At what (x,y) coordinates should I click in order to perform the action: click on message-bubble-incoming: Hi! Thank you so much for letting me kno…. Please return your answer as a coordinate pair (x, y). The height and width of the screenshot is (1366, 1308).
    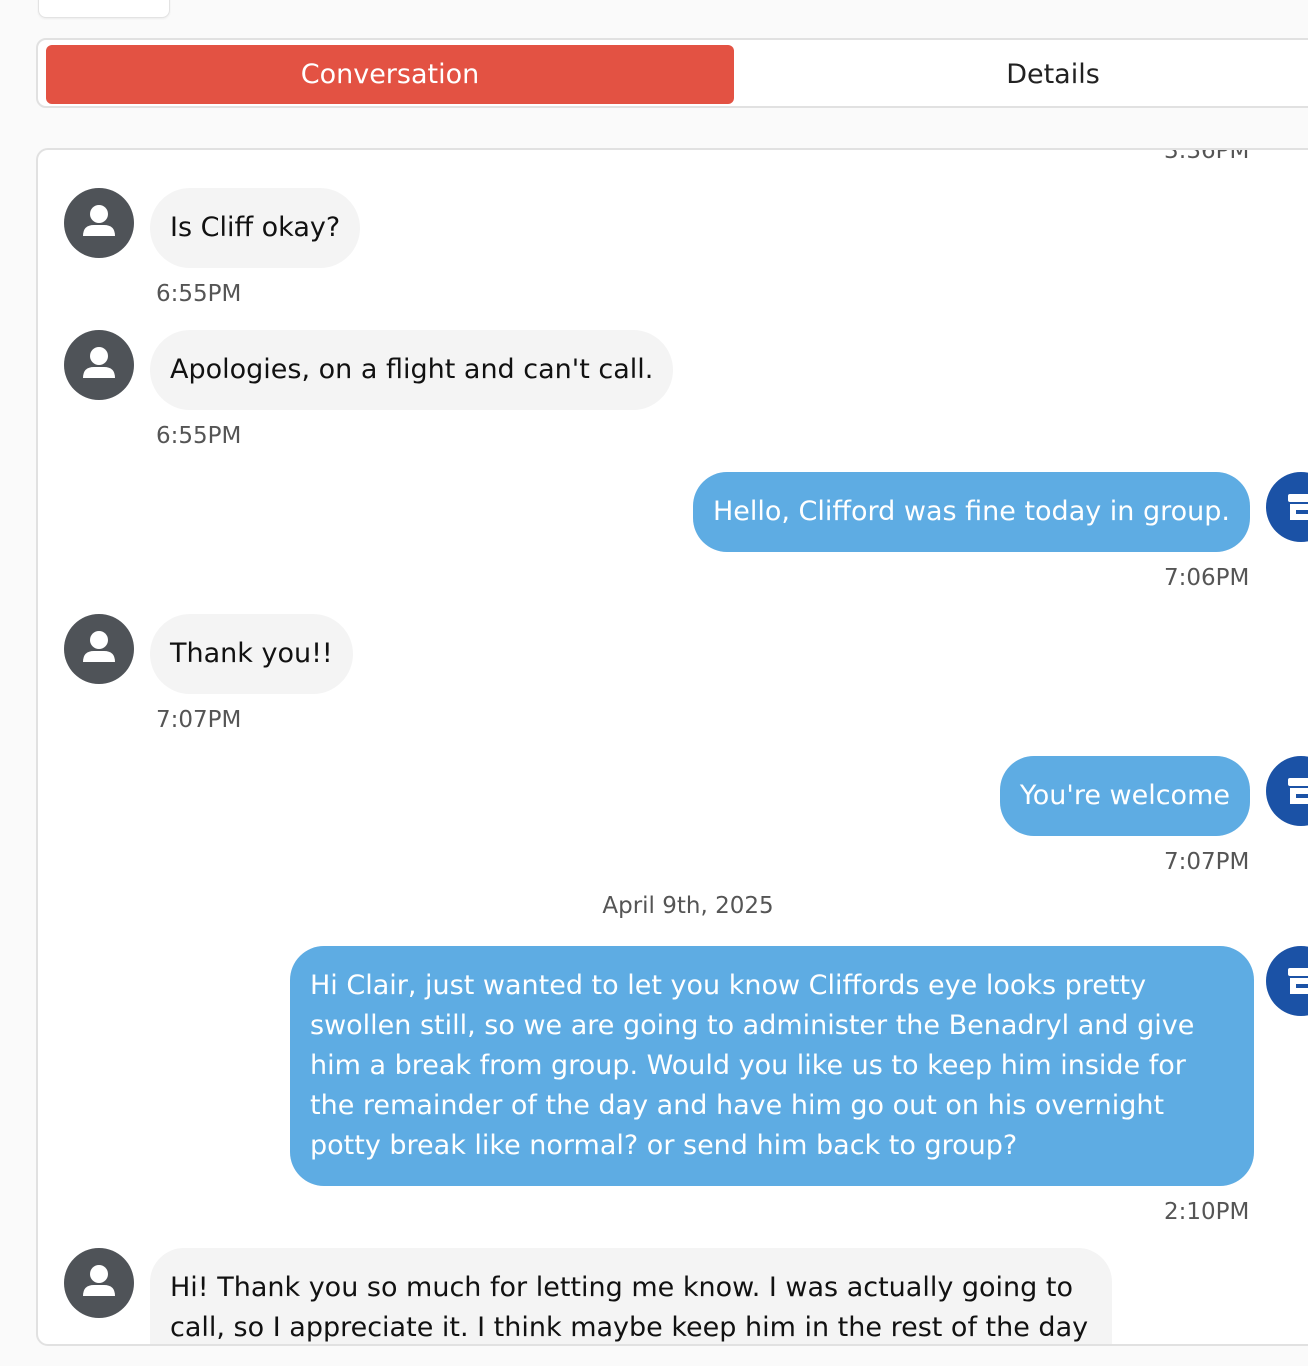
    Looking at the image, I should click on (631, 1296).